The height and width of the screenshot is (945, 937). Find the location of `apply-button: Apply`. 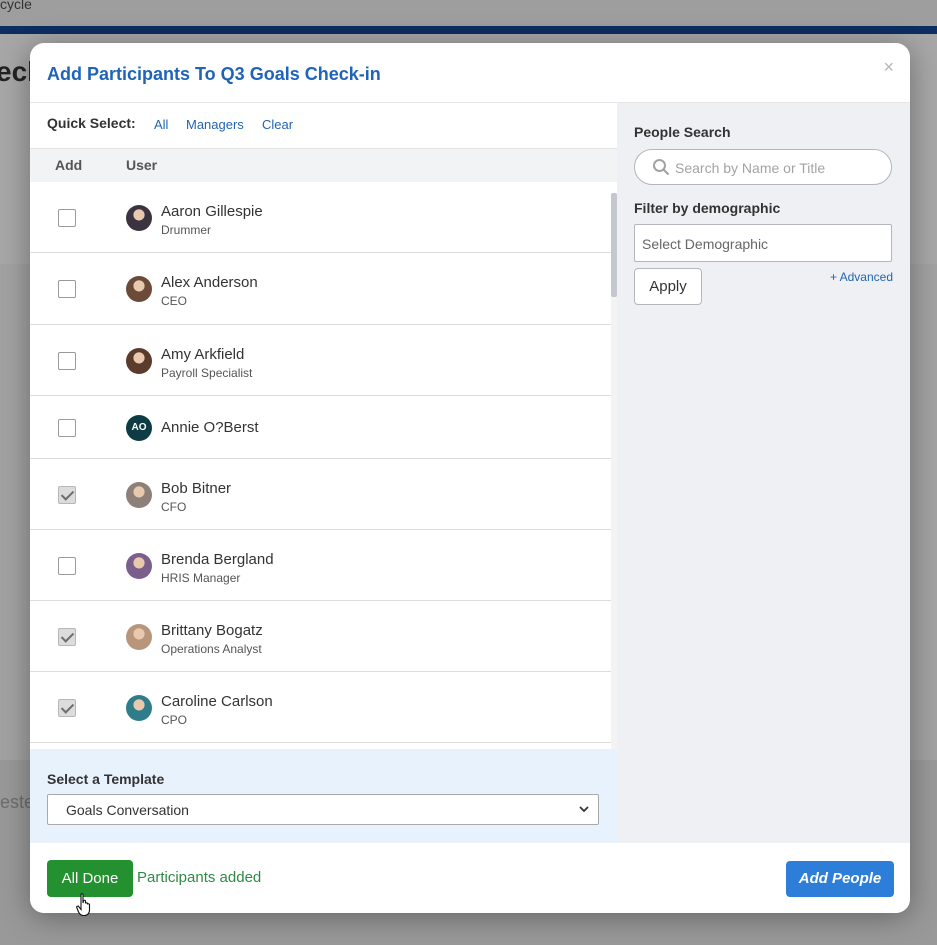

apply-button: Apply is located at coordinates (668, 286).